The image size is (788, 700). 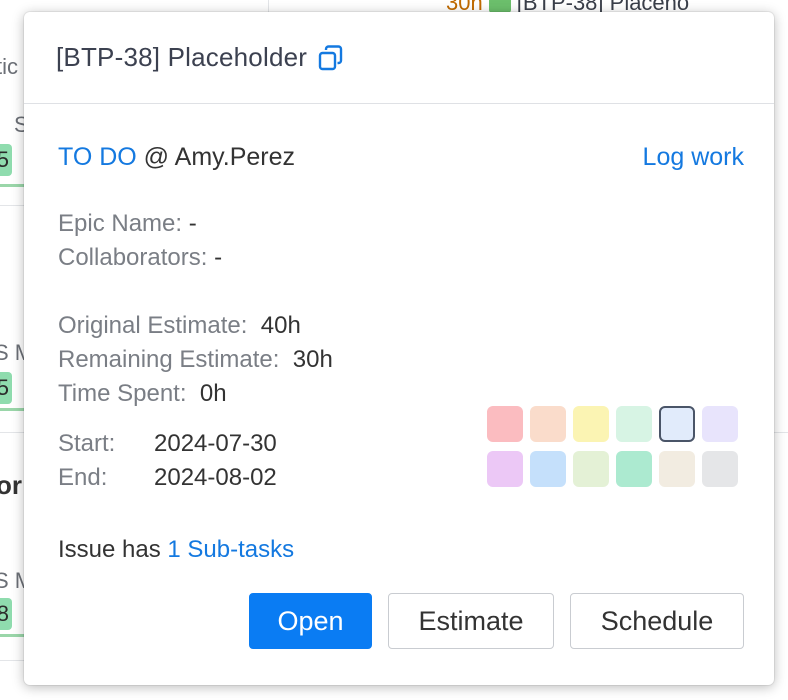 I want to click on collaborators-row: Collaborators: -, so click(x=401, y=258).